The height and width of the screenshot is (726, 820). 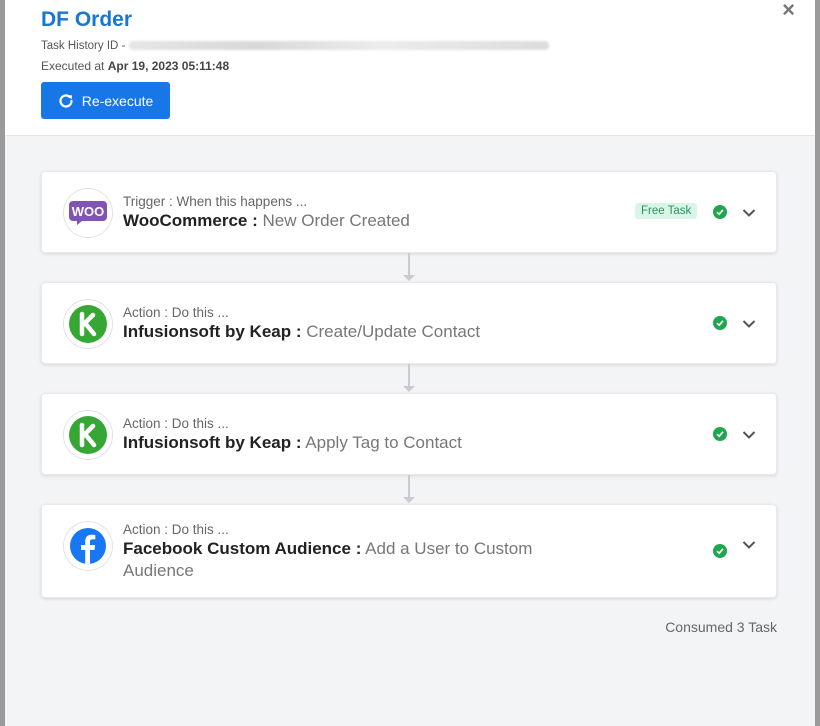 I want to click on step-action-name: Create/Update Contact, so click(x=393, y=331).